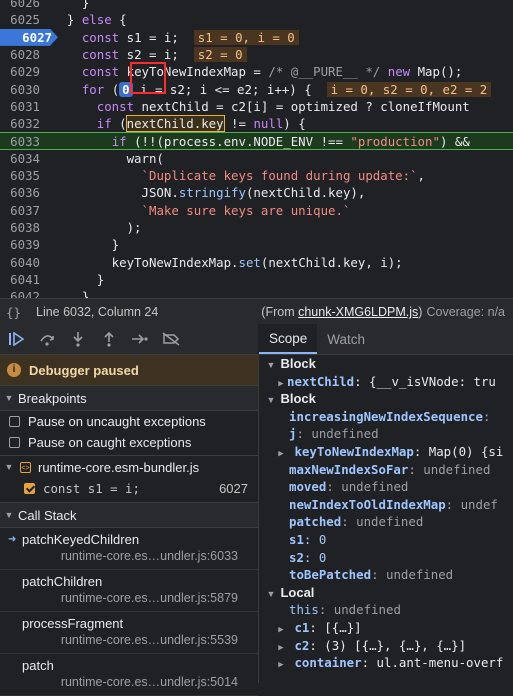 Image resolution: width=513 pixels, height=696 pixels. Describe the element at coordinates (256, 210) in the screenshot. I see `code-line: 6037 `Make sure keys are unique.`` at that location.